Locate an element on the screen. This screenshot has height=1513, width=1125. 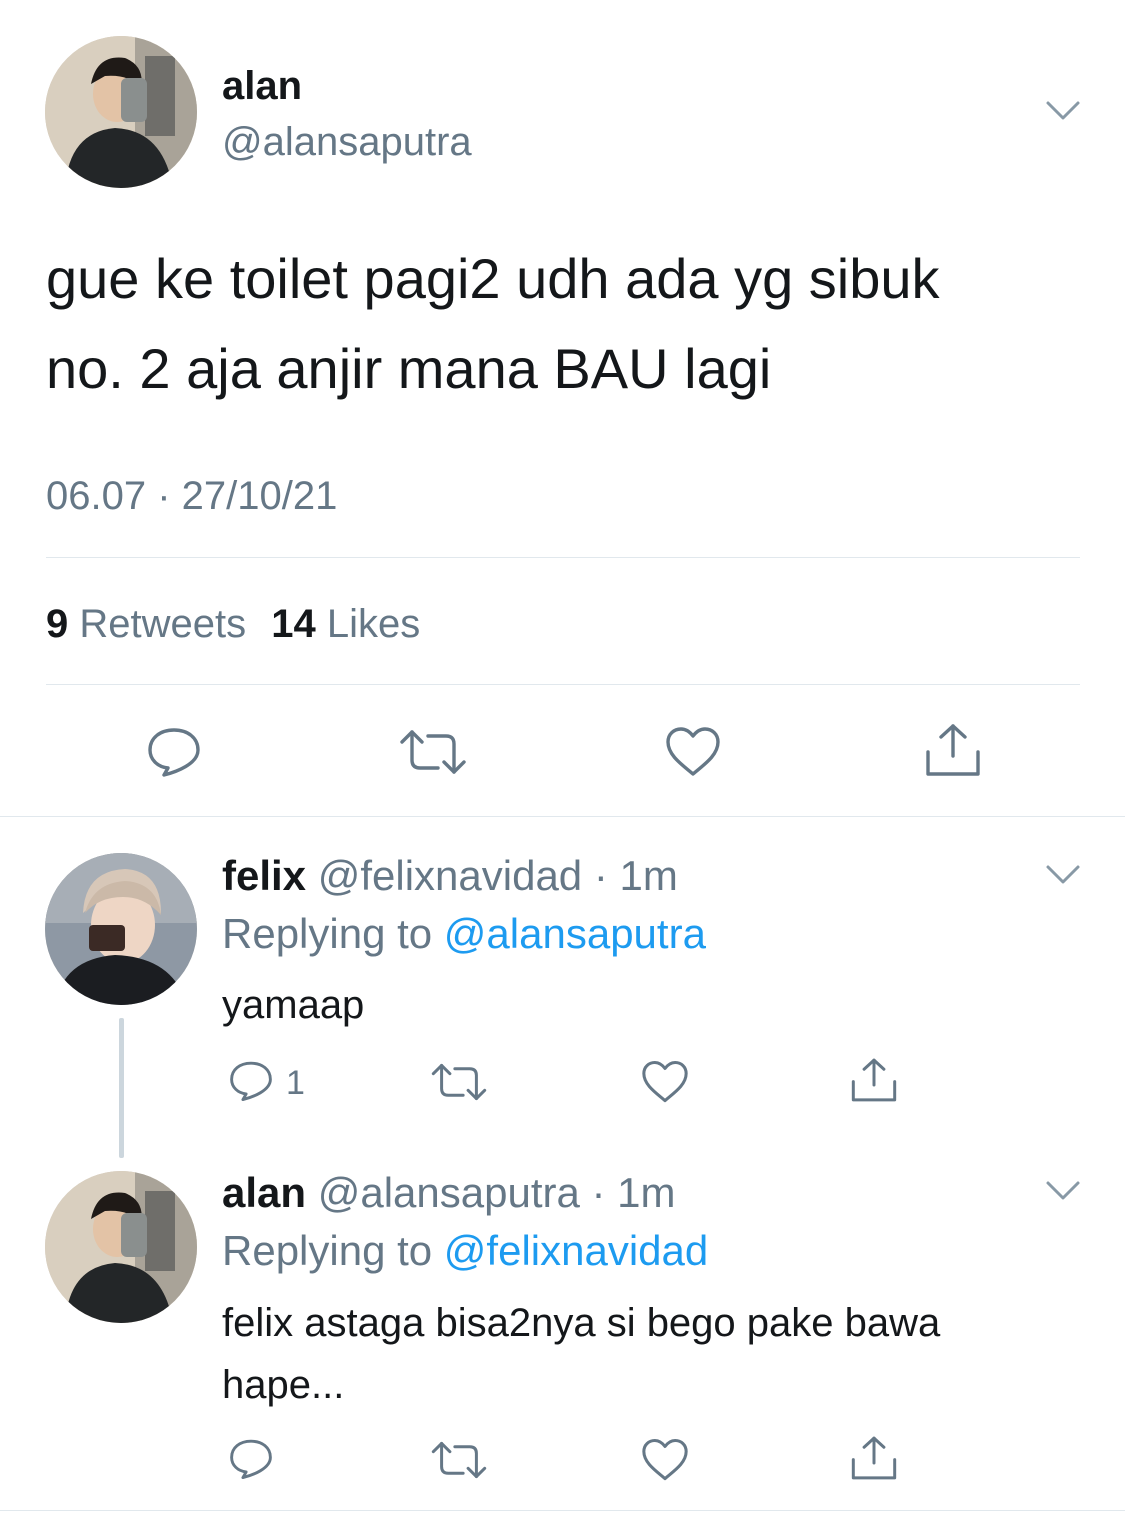
tweet-timestamp: 06.07 · 27/10/21 is located at coordinates (191, 496).